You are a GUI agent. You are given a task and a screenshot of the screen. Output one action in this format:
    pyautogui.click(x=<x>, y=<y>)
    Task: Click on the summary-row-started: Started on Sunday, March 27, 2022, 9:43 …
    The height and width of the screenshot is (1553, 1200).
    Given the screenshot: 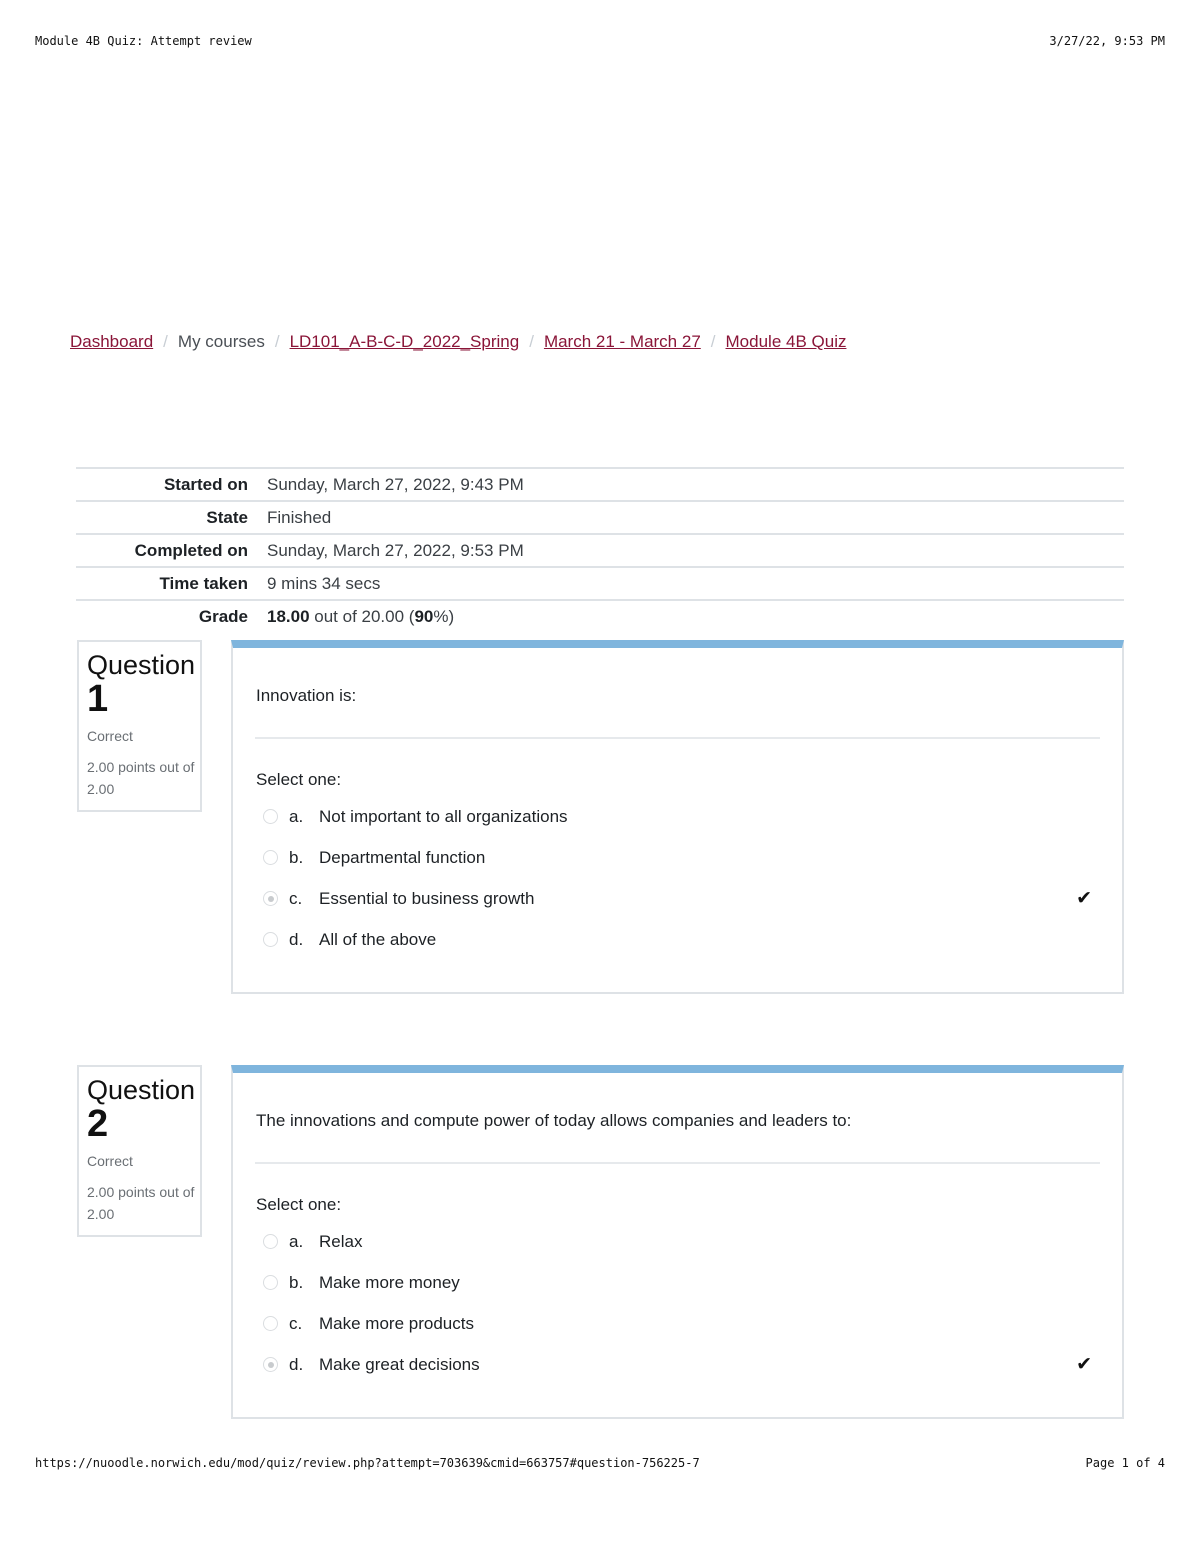 What is the action you would take?
    pyautogui.click(x=600, y=484)
    